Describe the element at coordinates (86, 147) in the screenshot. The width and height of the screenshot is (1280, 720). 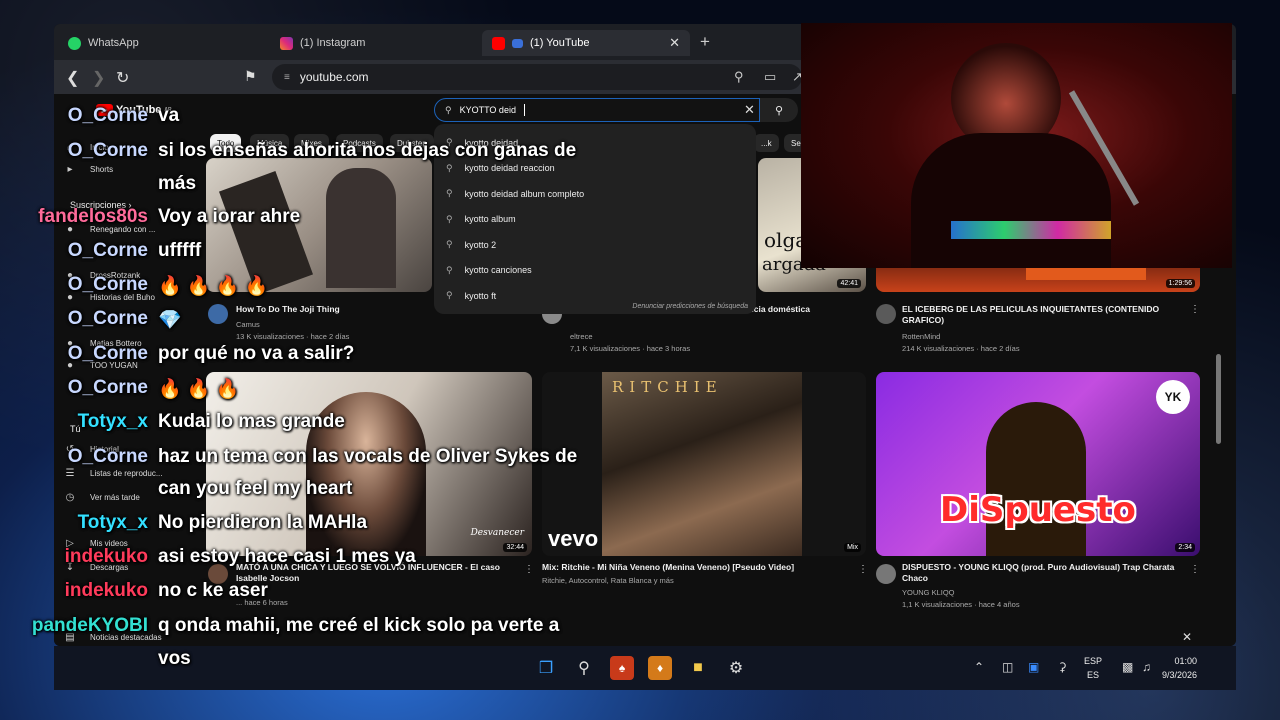
I see `sidebar-item-inicio: ⌂ Inicio` at that location.